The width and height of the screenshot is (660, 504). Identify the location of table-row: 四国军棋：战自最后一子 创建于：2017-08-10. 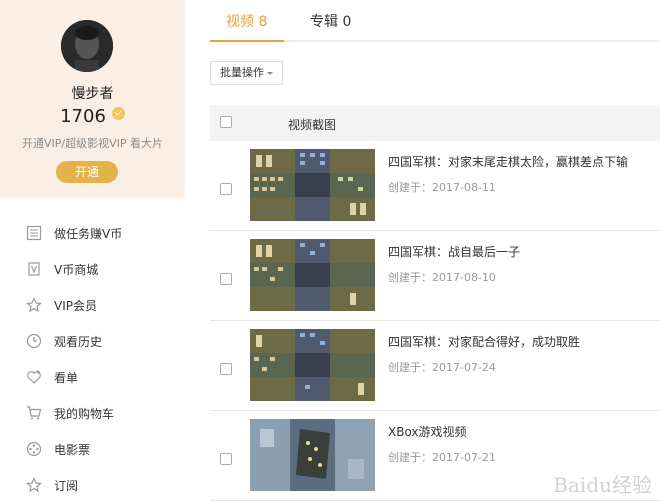
(435, 276).